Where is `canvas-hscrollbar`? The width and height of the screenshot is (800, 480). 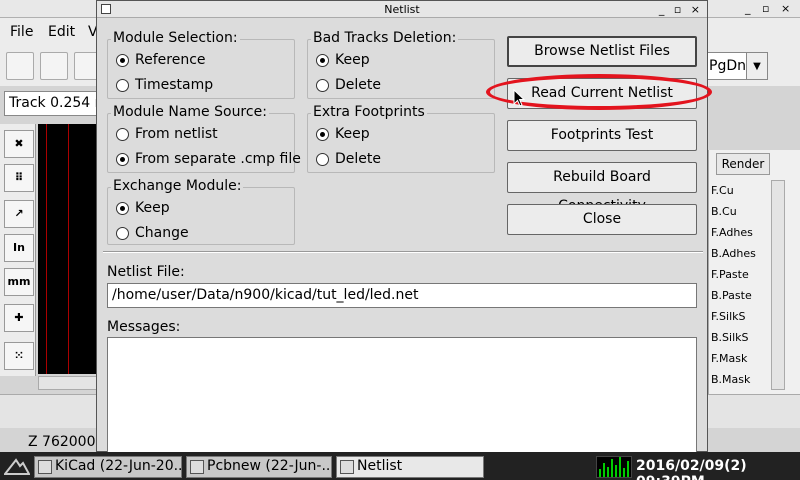 canvas-hscrollbar is located at coordinates (68, 383).